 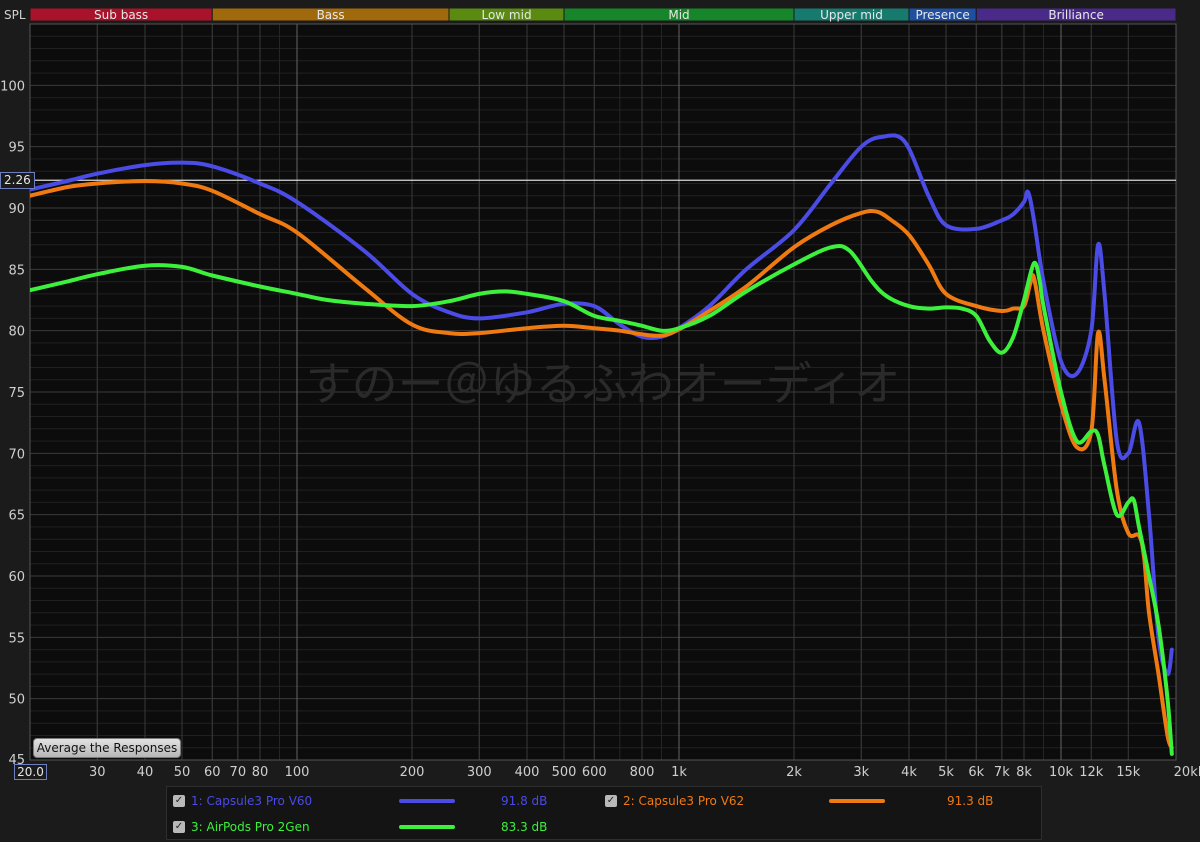 I want to click on x-tick-label: 70, so click(x=238, y=772).